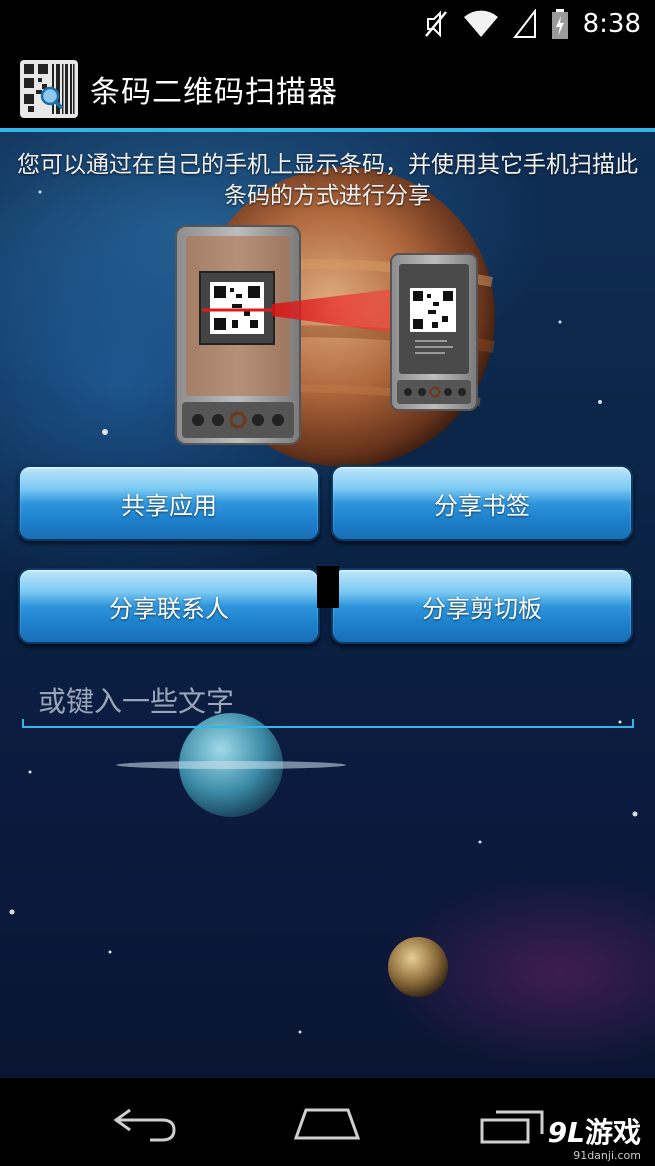  Describe the element at coordinates (169, 606) in the screenshot. I see `share-contact-button: 分享联系人` at that location.